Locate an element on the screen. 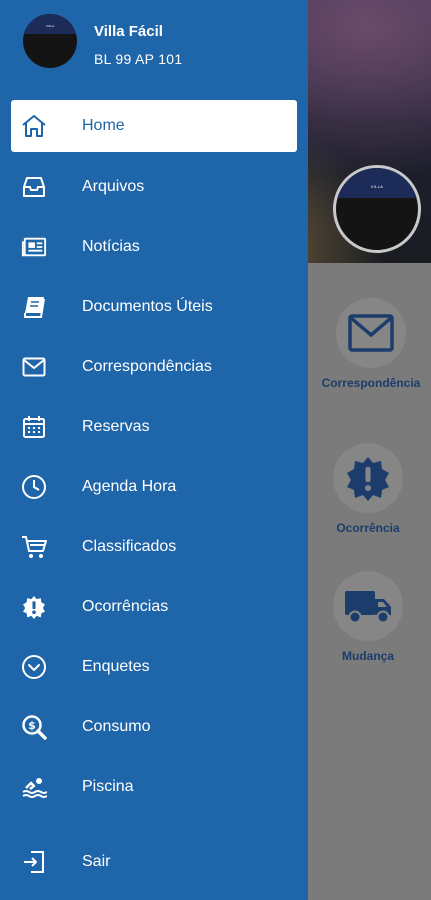 Image resolution: width=431 pixels, height=900 pixels. tile-ocorrencia: Ocorrência is located at coordinates (368, 489).